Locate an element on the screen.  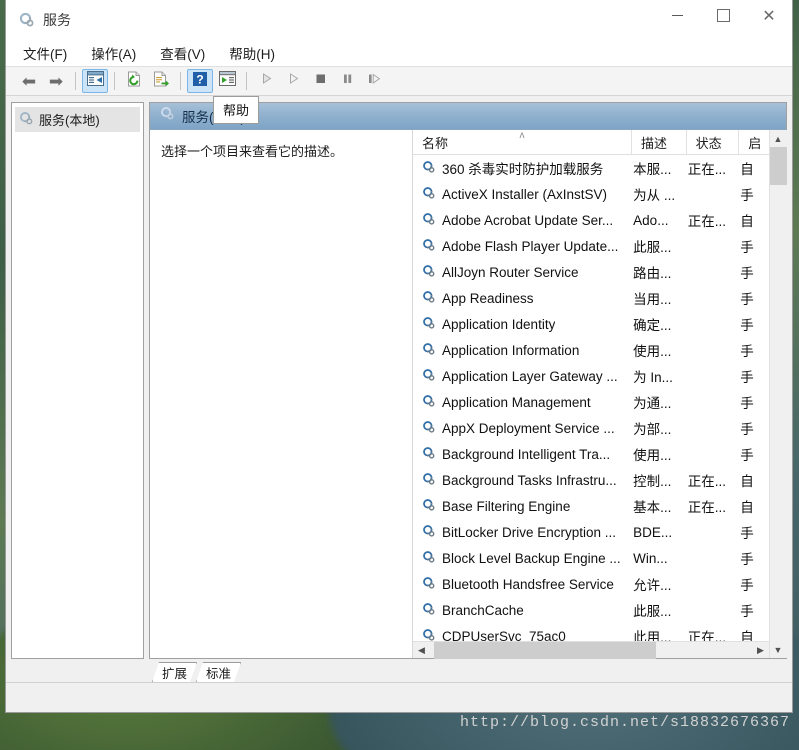
maximize-button is located at coordinates (723, 15).